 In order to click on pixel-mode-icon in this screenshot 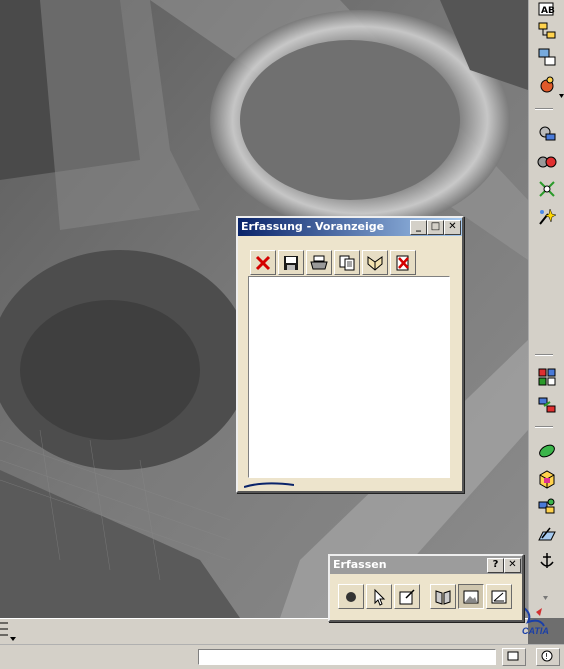, I will do `click(471, 596)`.